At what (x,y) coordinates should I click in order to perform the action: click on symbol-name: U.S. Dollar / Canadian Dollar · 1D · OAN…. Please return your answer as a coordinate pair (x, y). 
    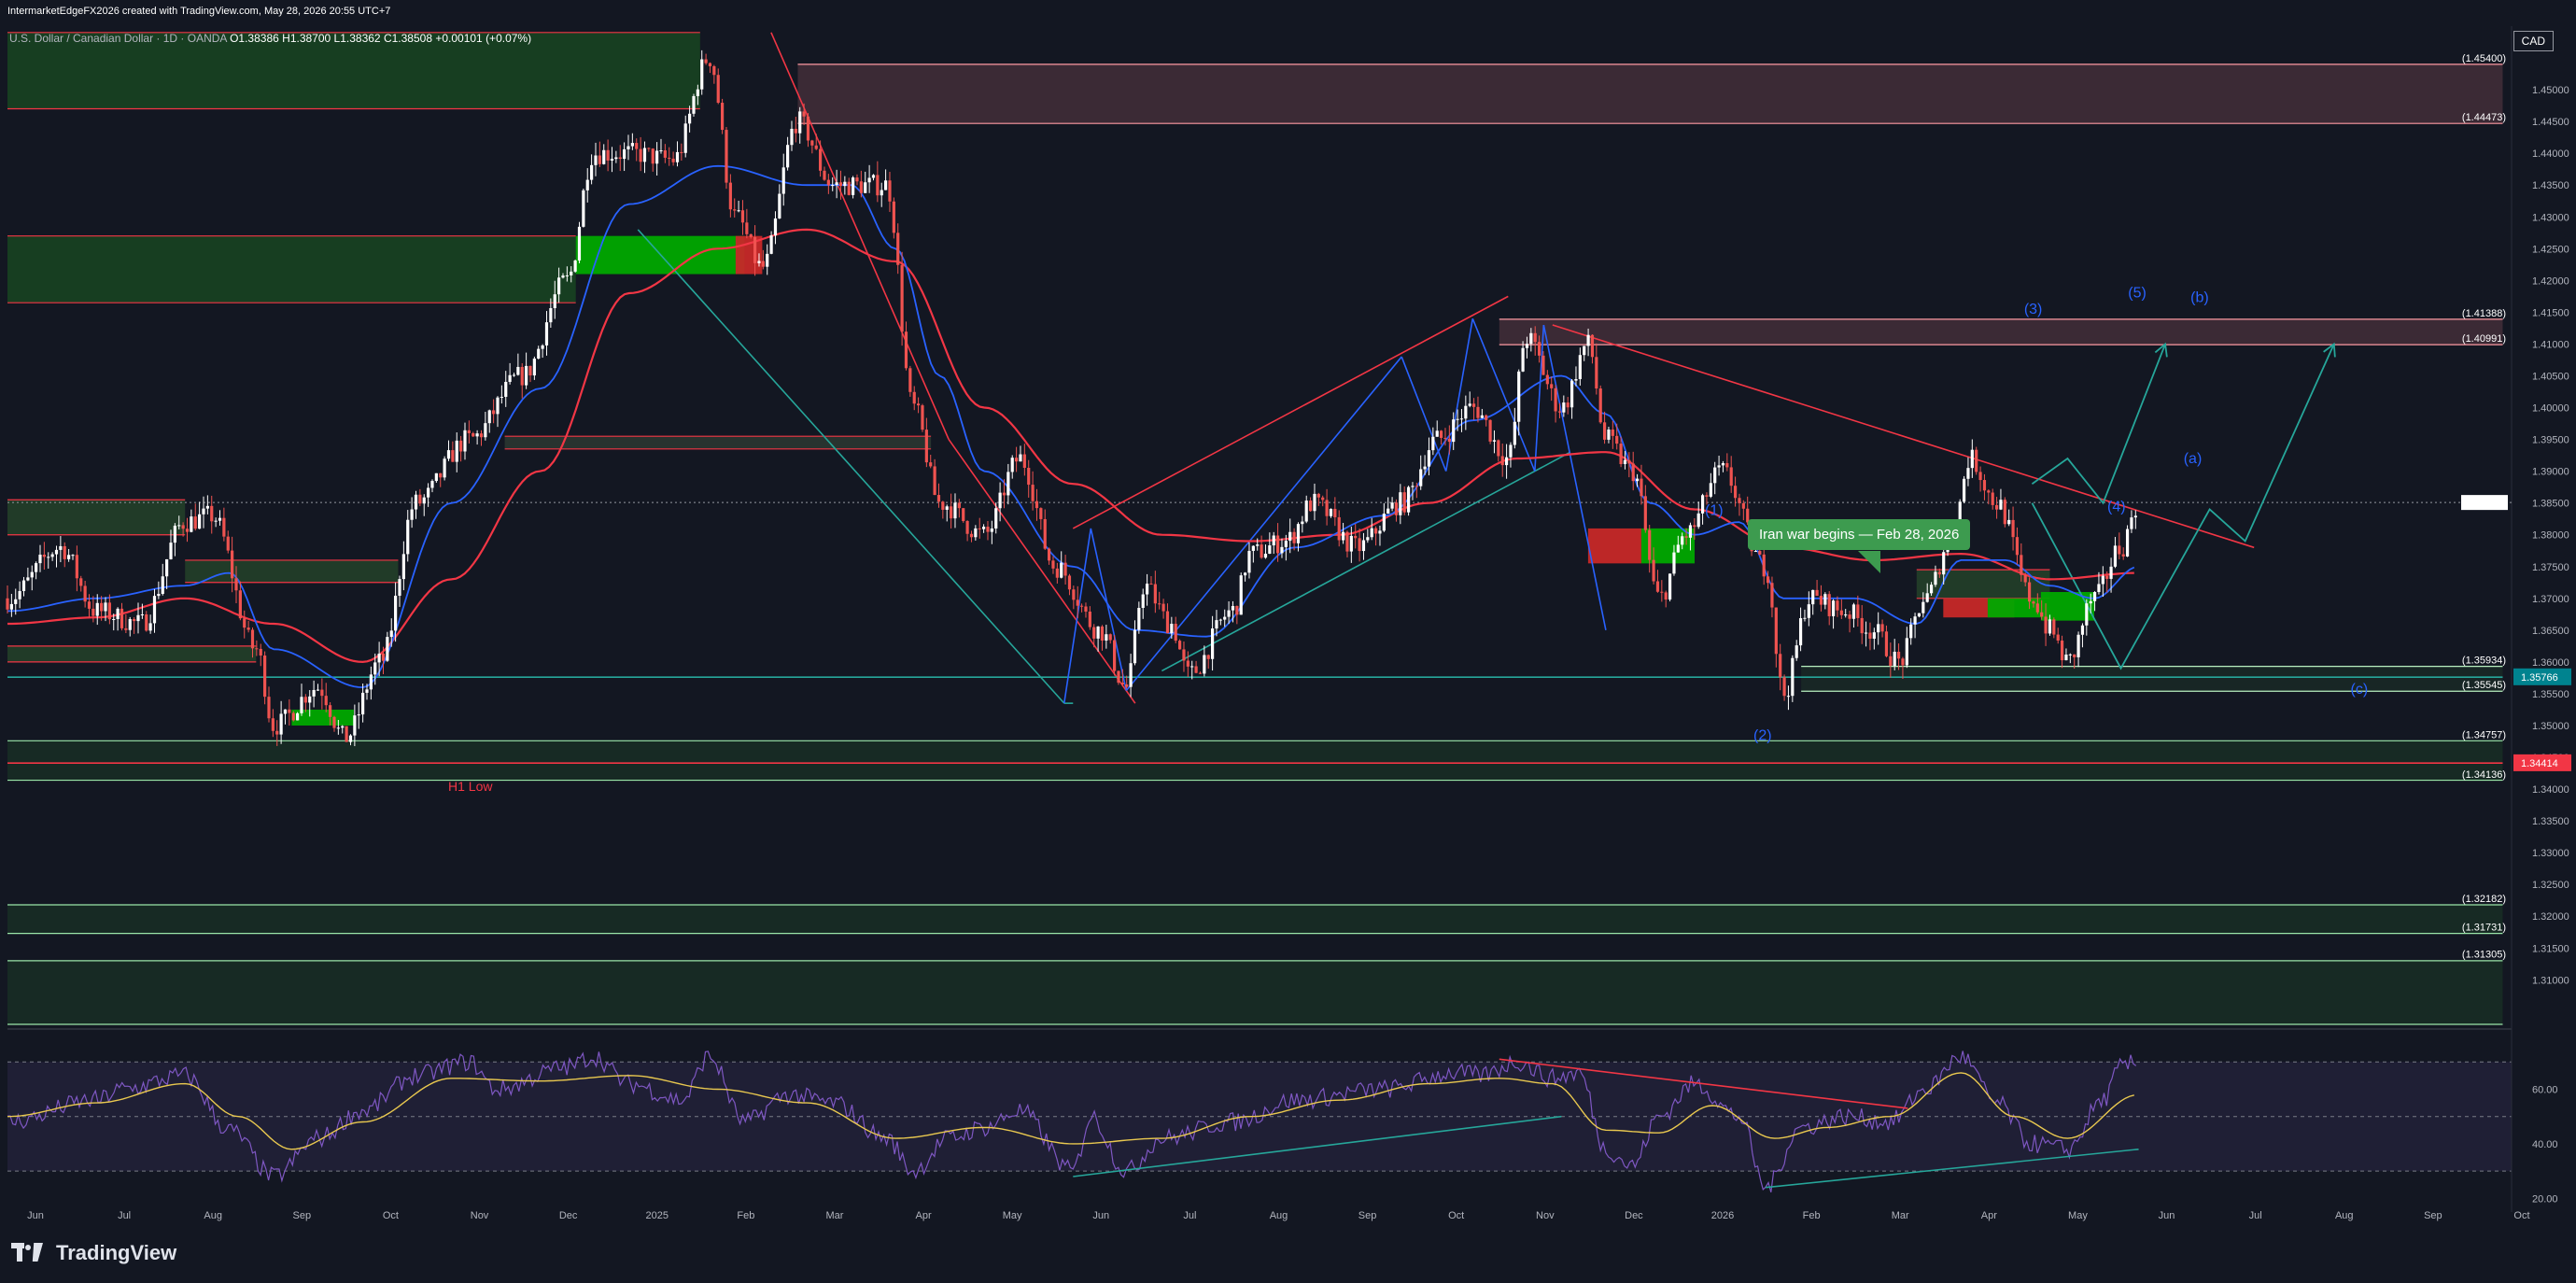
    Looking at the image, I should click on (118, 39).